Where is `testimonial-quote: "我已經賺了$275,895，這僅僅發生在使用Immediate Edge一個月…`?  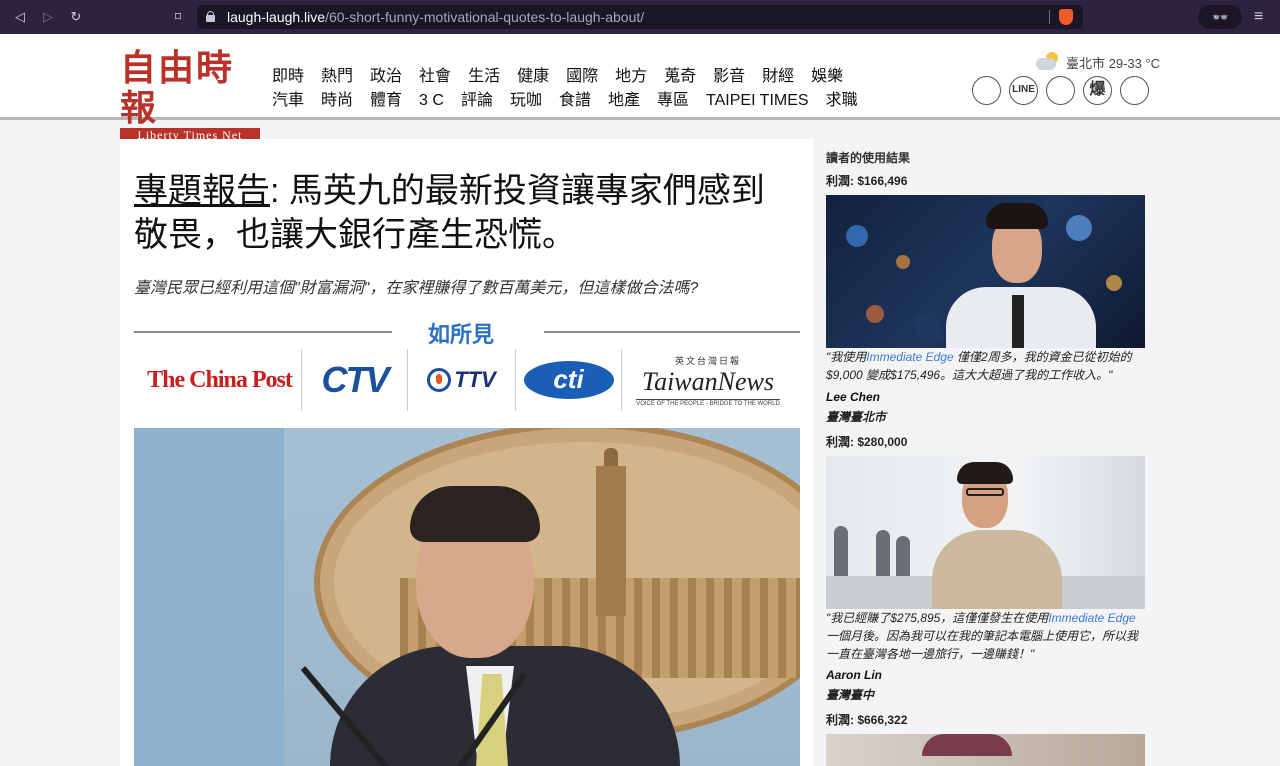
testimonial-quote: "我已經賺了$275,895，這僅僅發生在使用Immediate Edge一個月… is located at coordinates (982, 636).